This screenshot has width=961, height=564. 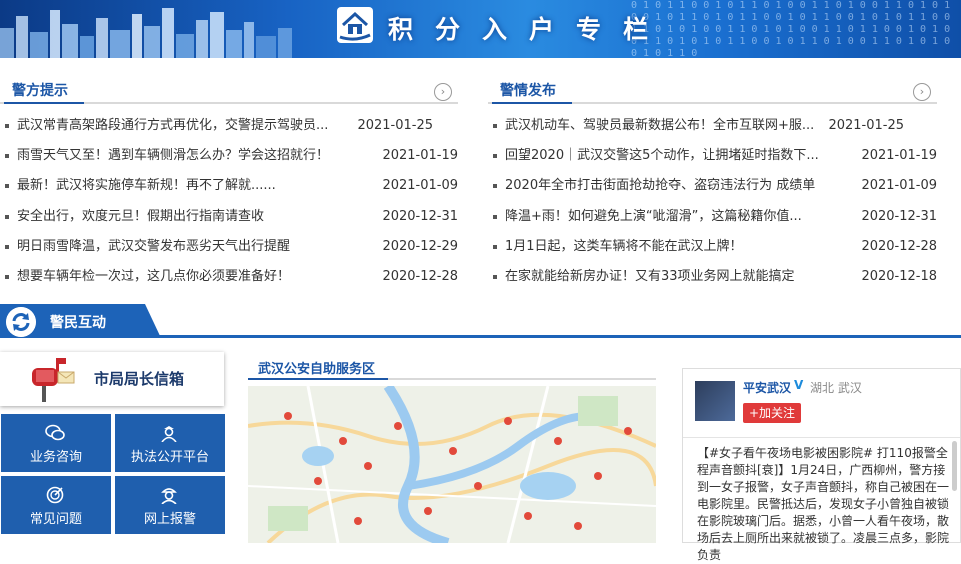 I want to click on list-item: 在家就能给新房办证！又有33项业务网上就能搞定 2020-12-18, so click(x=712, y=282).